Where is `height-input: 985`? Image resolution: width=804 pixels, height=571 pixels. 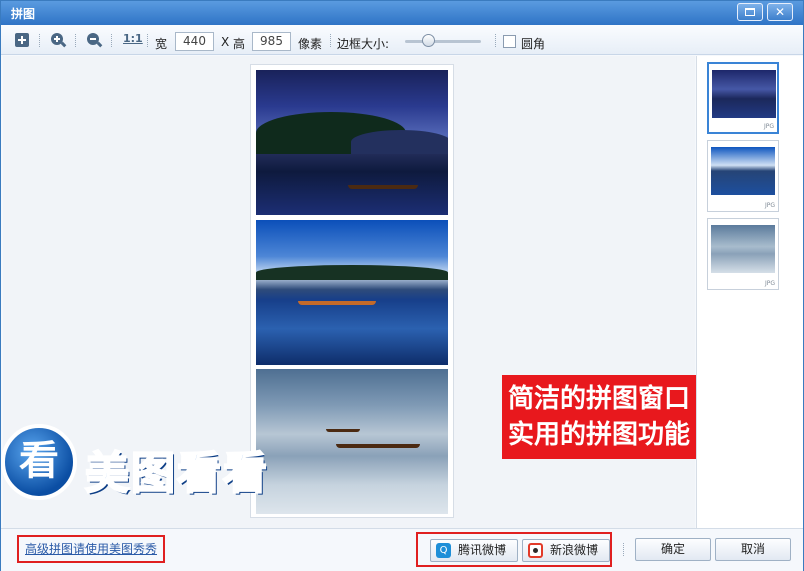
height-input: 985 is located at coordinates (271, 41).